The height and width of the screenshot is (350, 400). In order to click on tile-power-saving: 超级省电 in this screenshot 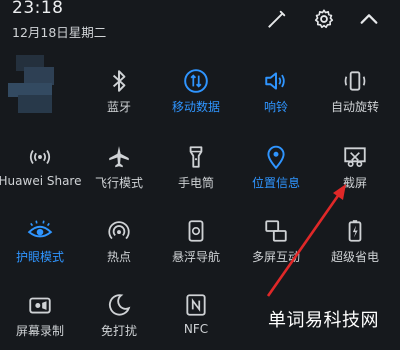, I will do `click(355, 246)`.